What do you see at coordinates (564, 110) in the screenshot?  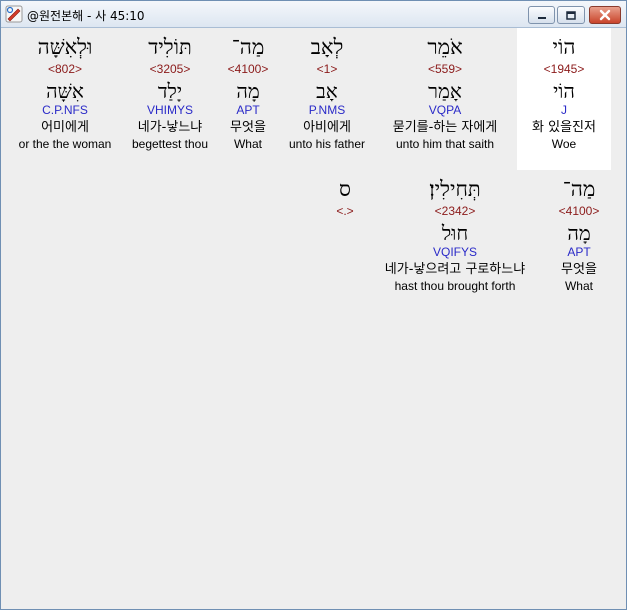 I see `morphology-code: J` at bounding box center [564, 110].